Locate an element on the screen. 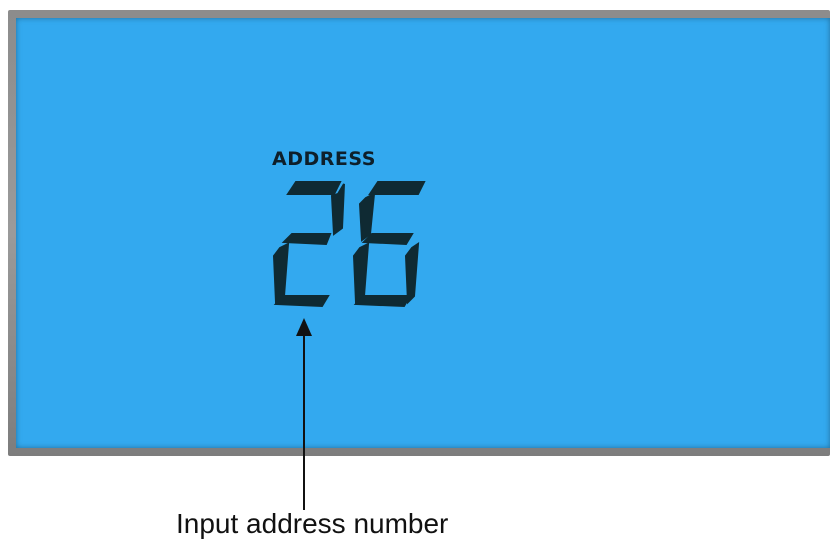 The height and width of the screenshot is (542, 834). address-label: ADDRESS is located at coordinates (324, 159).